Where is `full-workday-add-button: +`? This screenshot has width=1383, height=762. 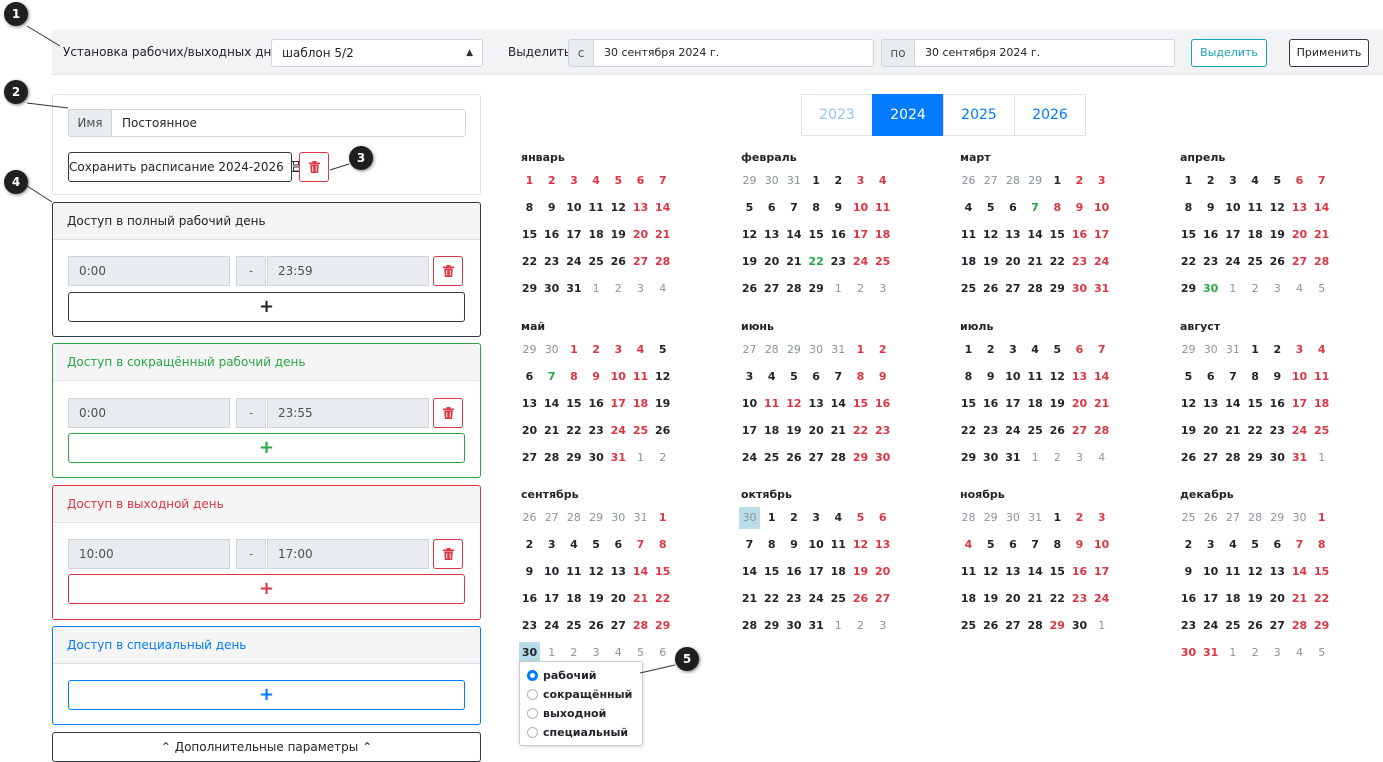 full-workday-add-button: + is located at coordinates (266, 307).